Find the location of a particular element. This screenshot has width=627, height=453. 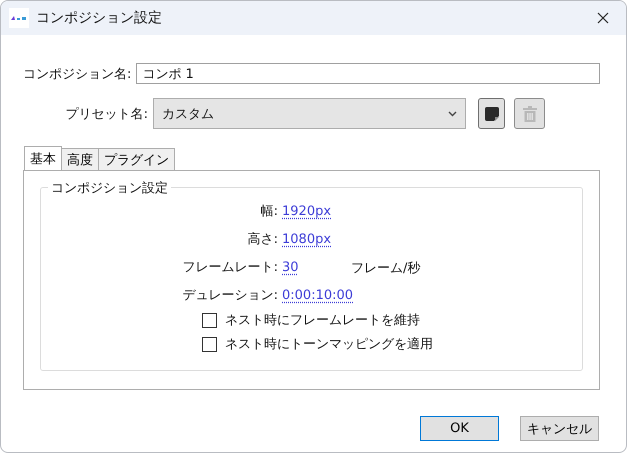

unit-label: フレーム/秒 is located at coordinates (385, 268).